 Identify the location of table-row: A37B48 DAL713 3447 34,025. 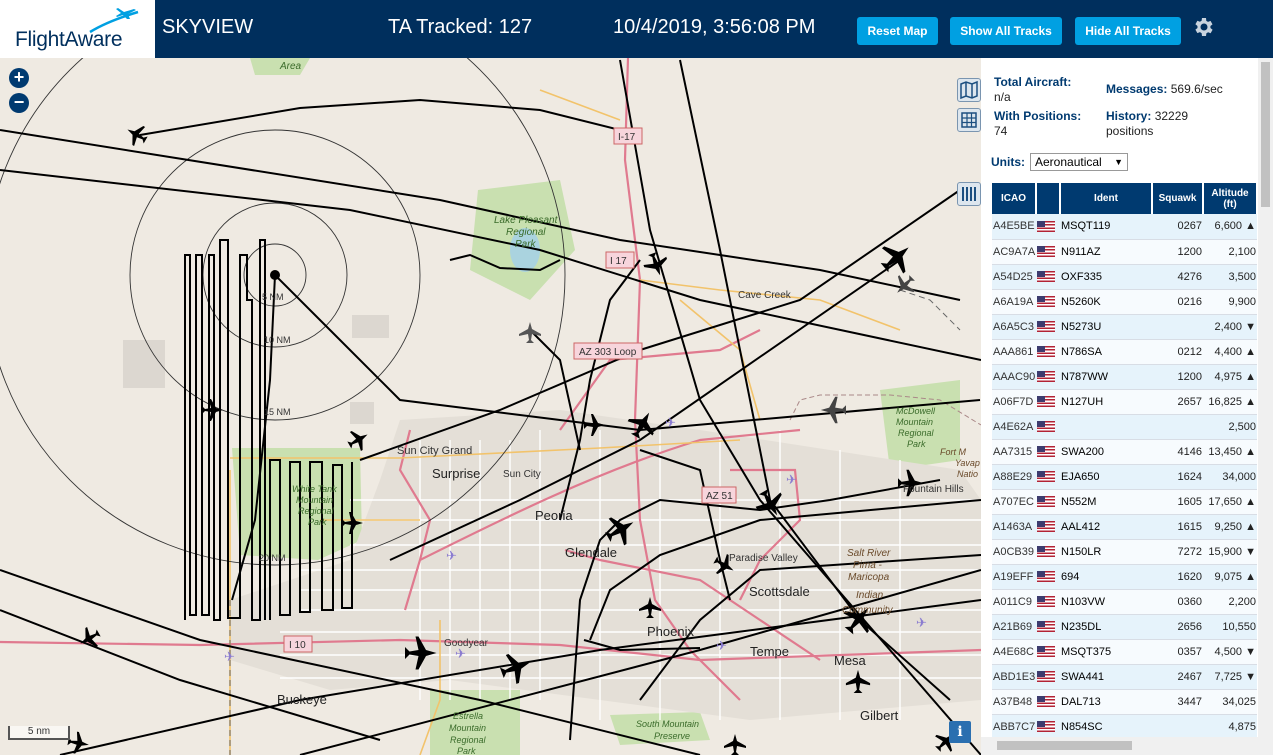
(1124, 702).